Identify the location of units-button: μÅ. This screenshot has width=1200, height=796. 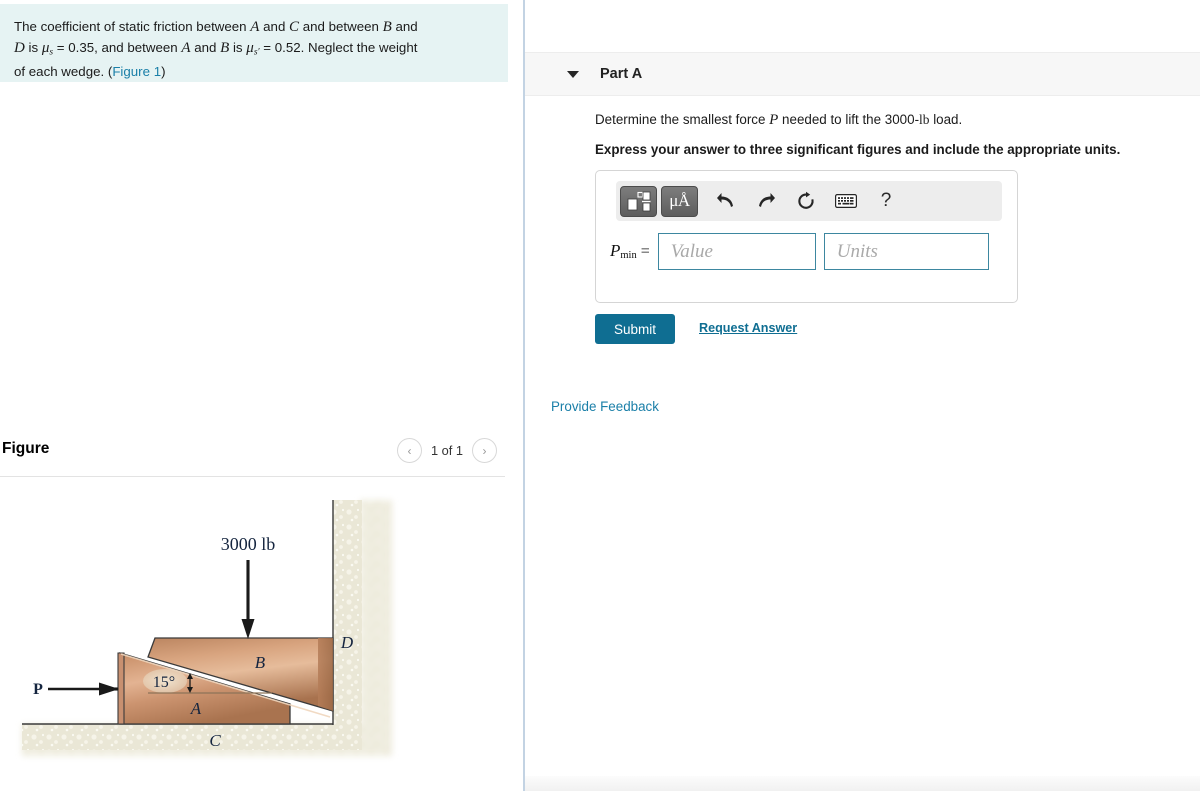
(679, 201).